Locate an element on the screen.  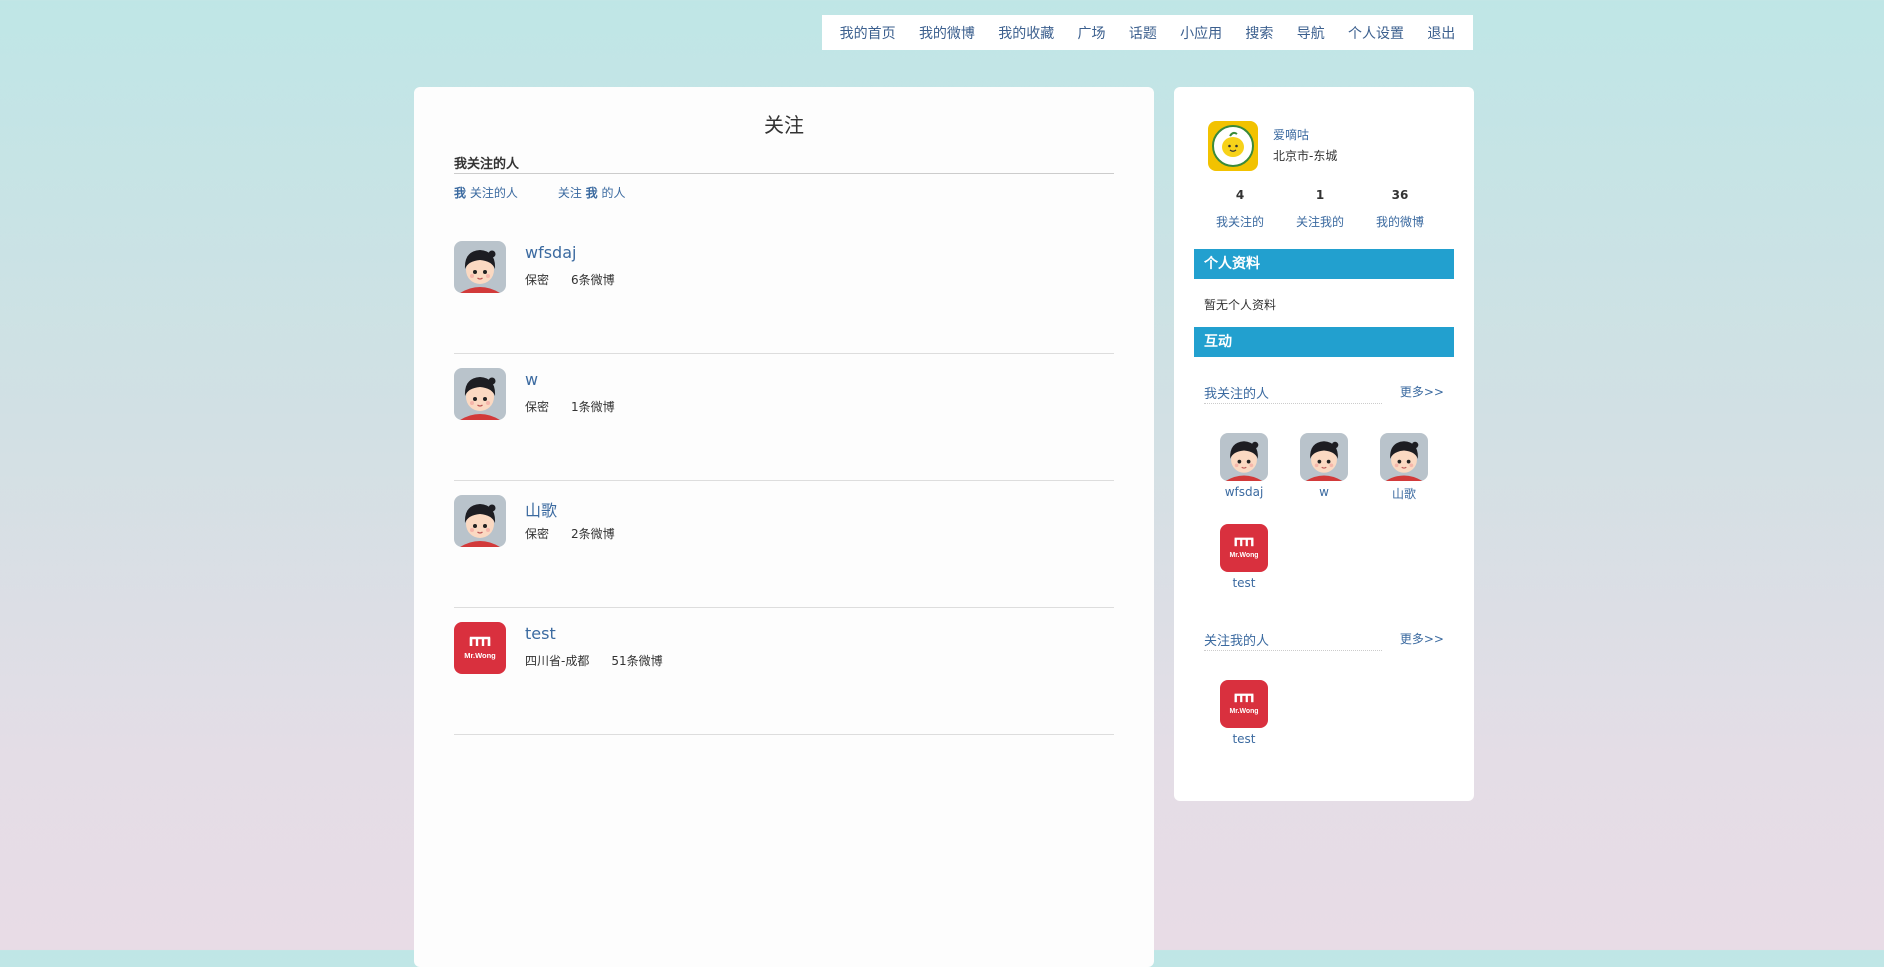
followers-subtitle: 关注我的人 is located at coordinates (1293, 640).